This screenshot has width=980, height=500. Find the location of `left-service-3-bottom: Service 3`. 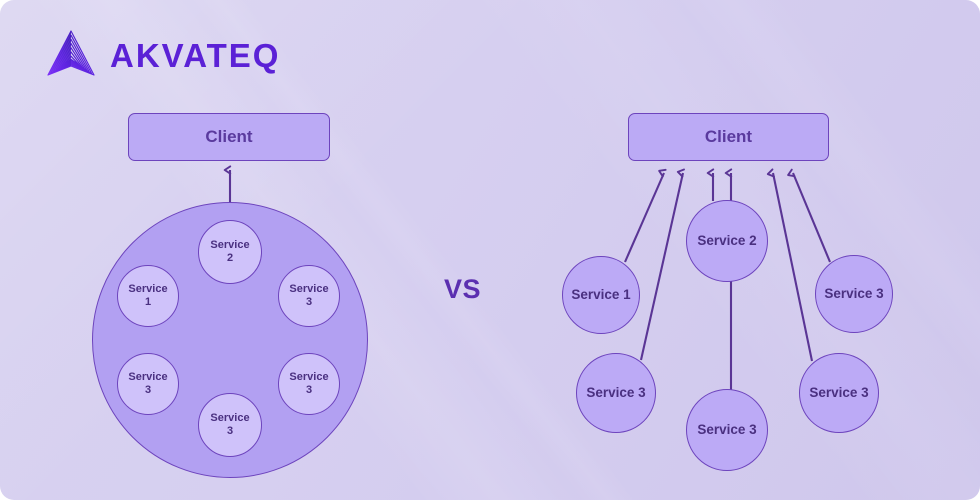

left-service-3-bottom: Service 3 is located at coordinates (230, 425).